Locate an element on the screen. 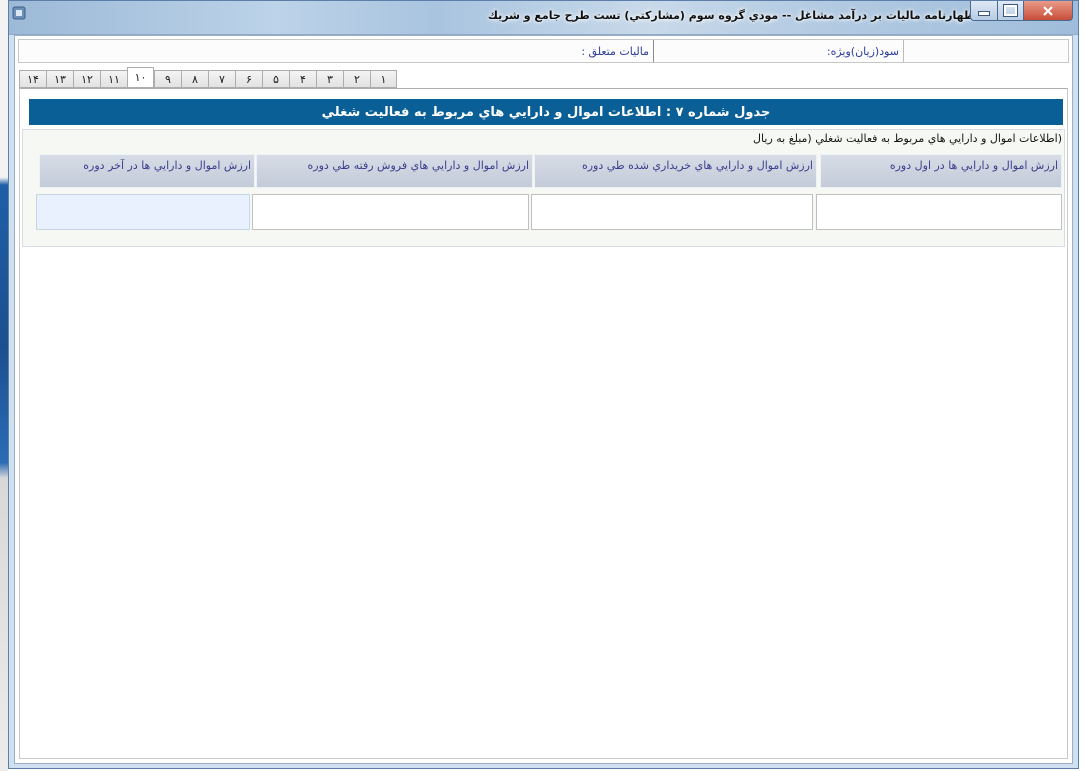 The height and width of the screenshot is (771, 1084). maximize-button is located at coordinates (1010, 11).